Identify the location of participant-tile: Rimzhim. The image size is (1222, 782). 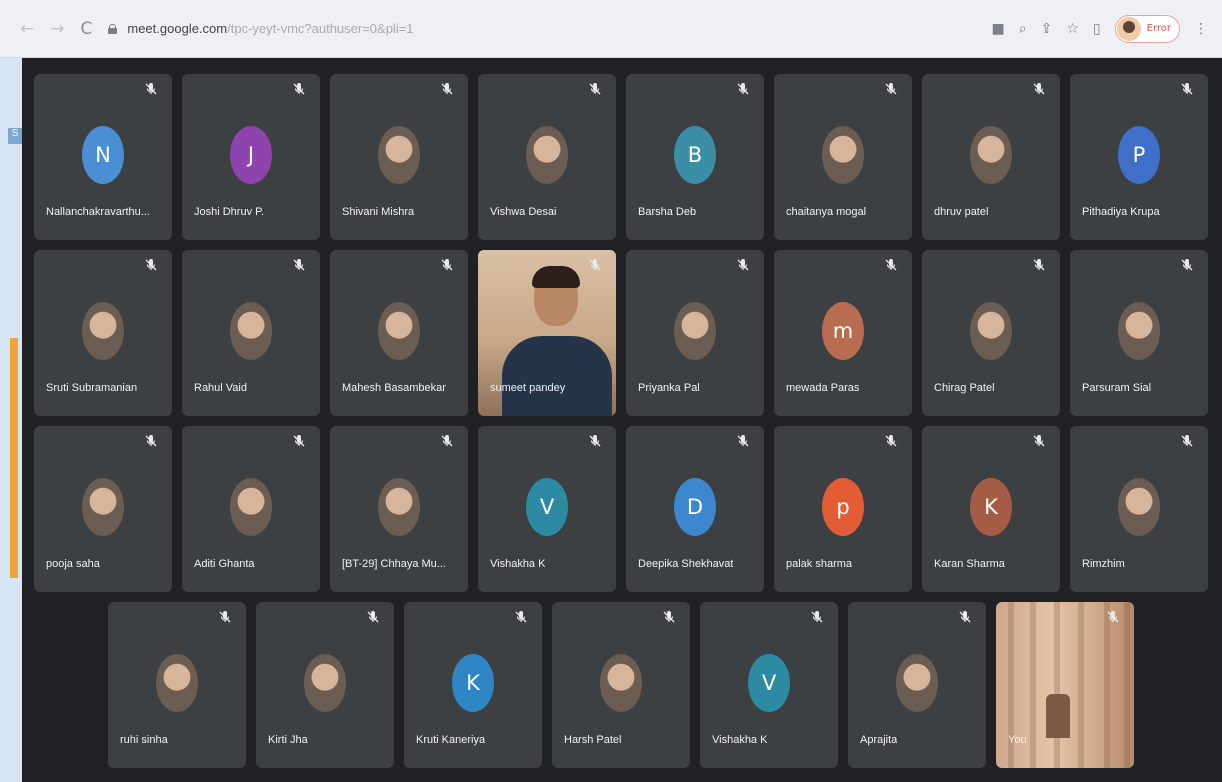
(1139, 509).